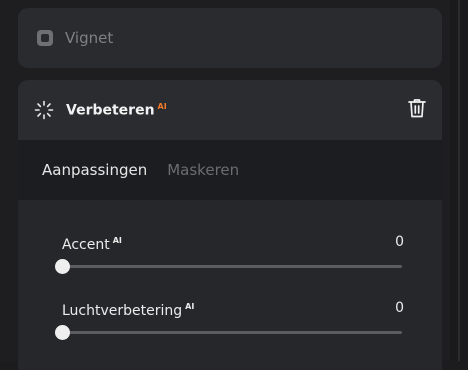  Describe the element at coordinates (122, 311) in the screenshot. I see `slider-label-text: Luchtverbetering` at that location.